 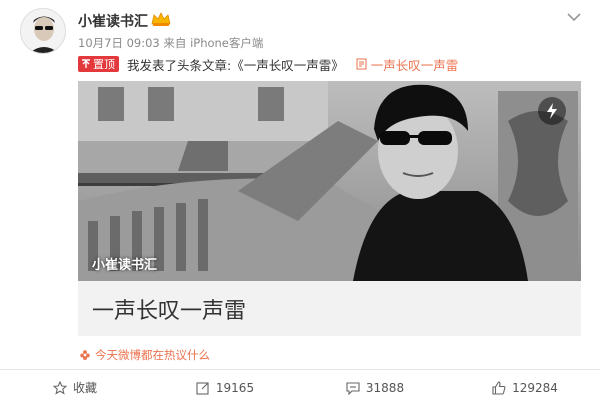 I want to click on avatar-image, so click(x=43, y=31).